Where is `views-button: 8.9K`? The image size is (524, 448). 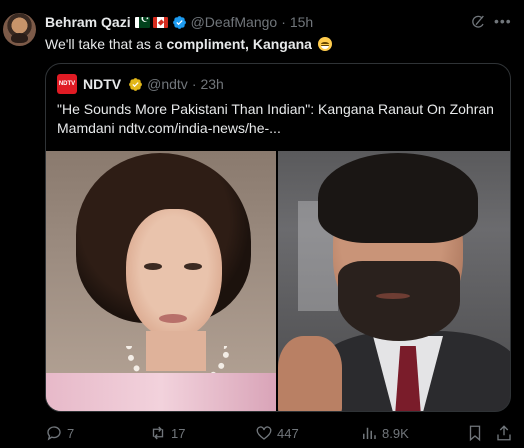 views-button: 8.9K is located at coordinates (384, 433).